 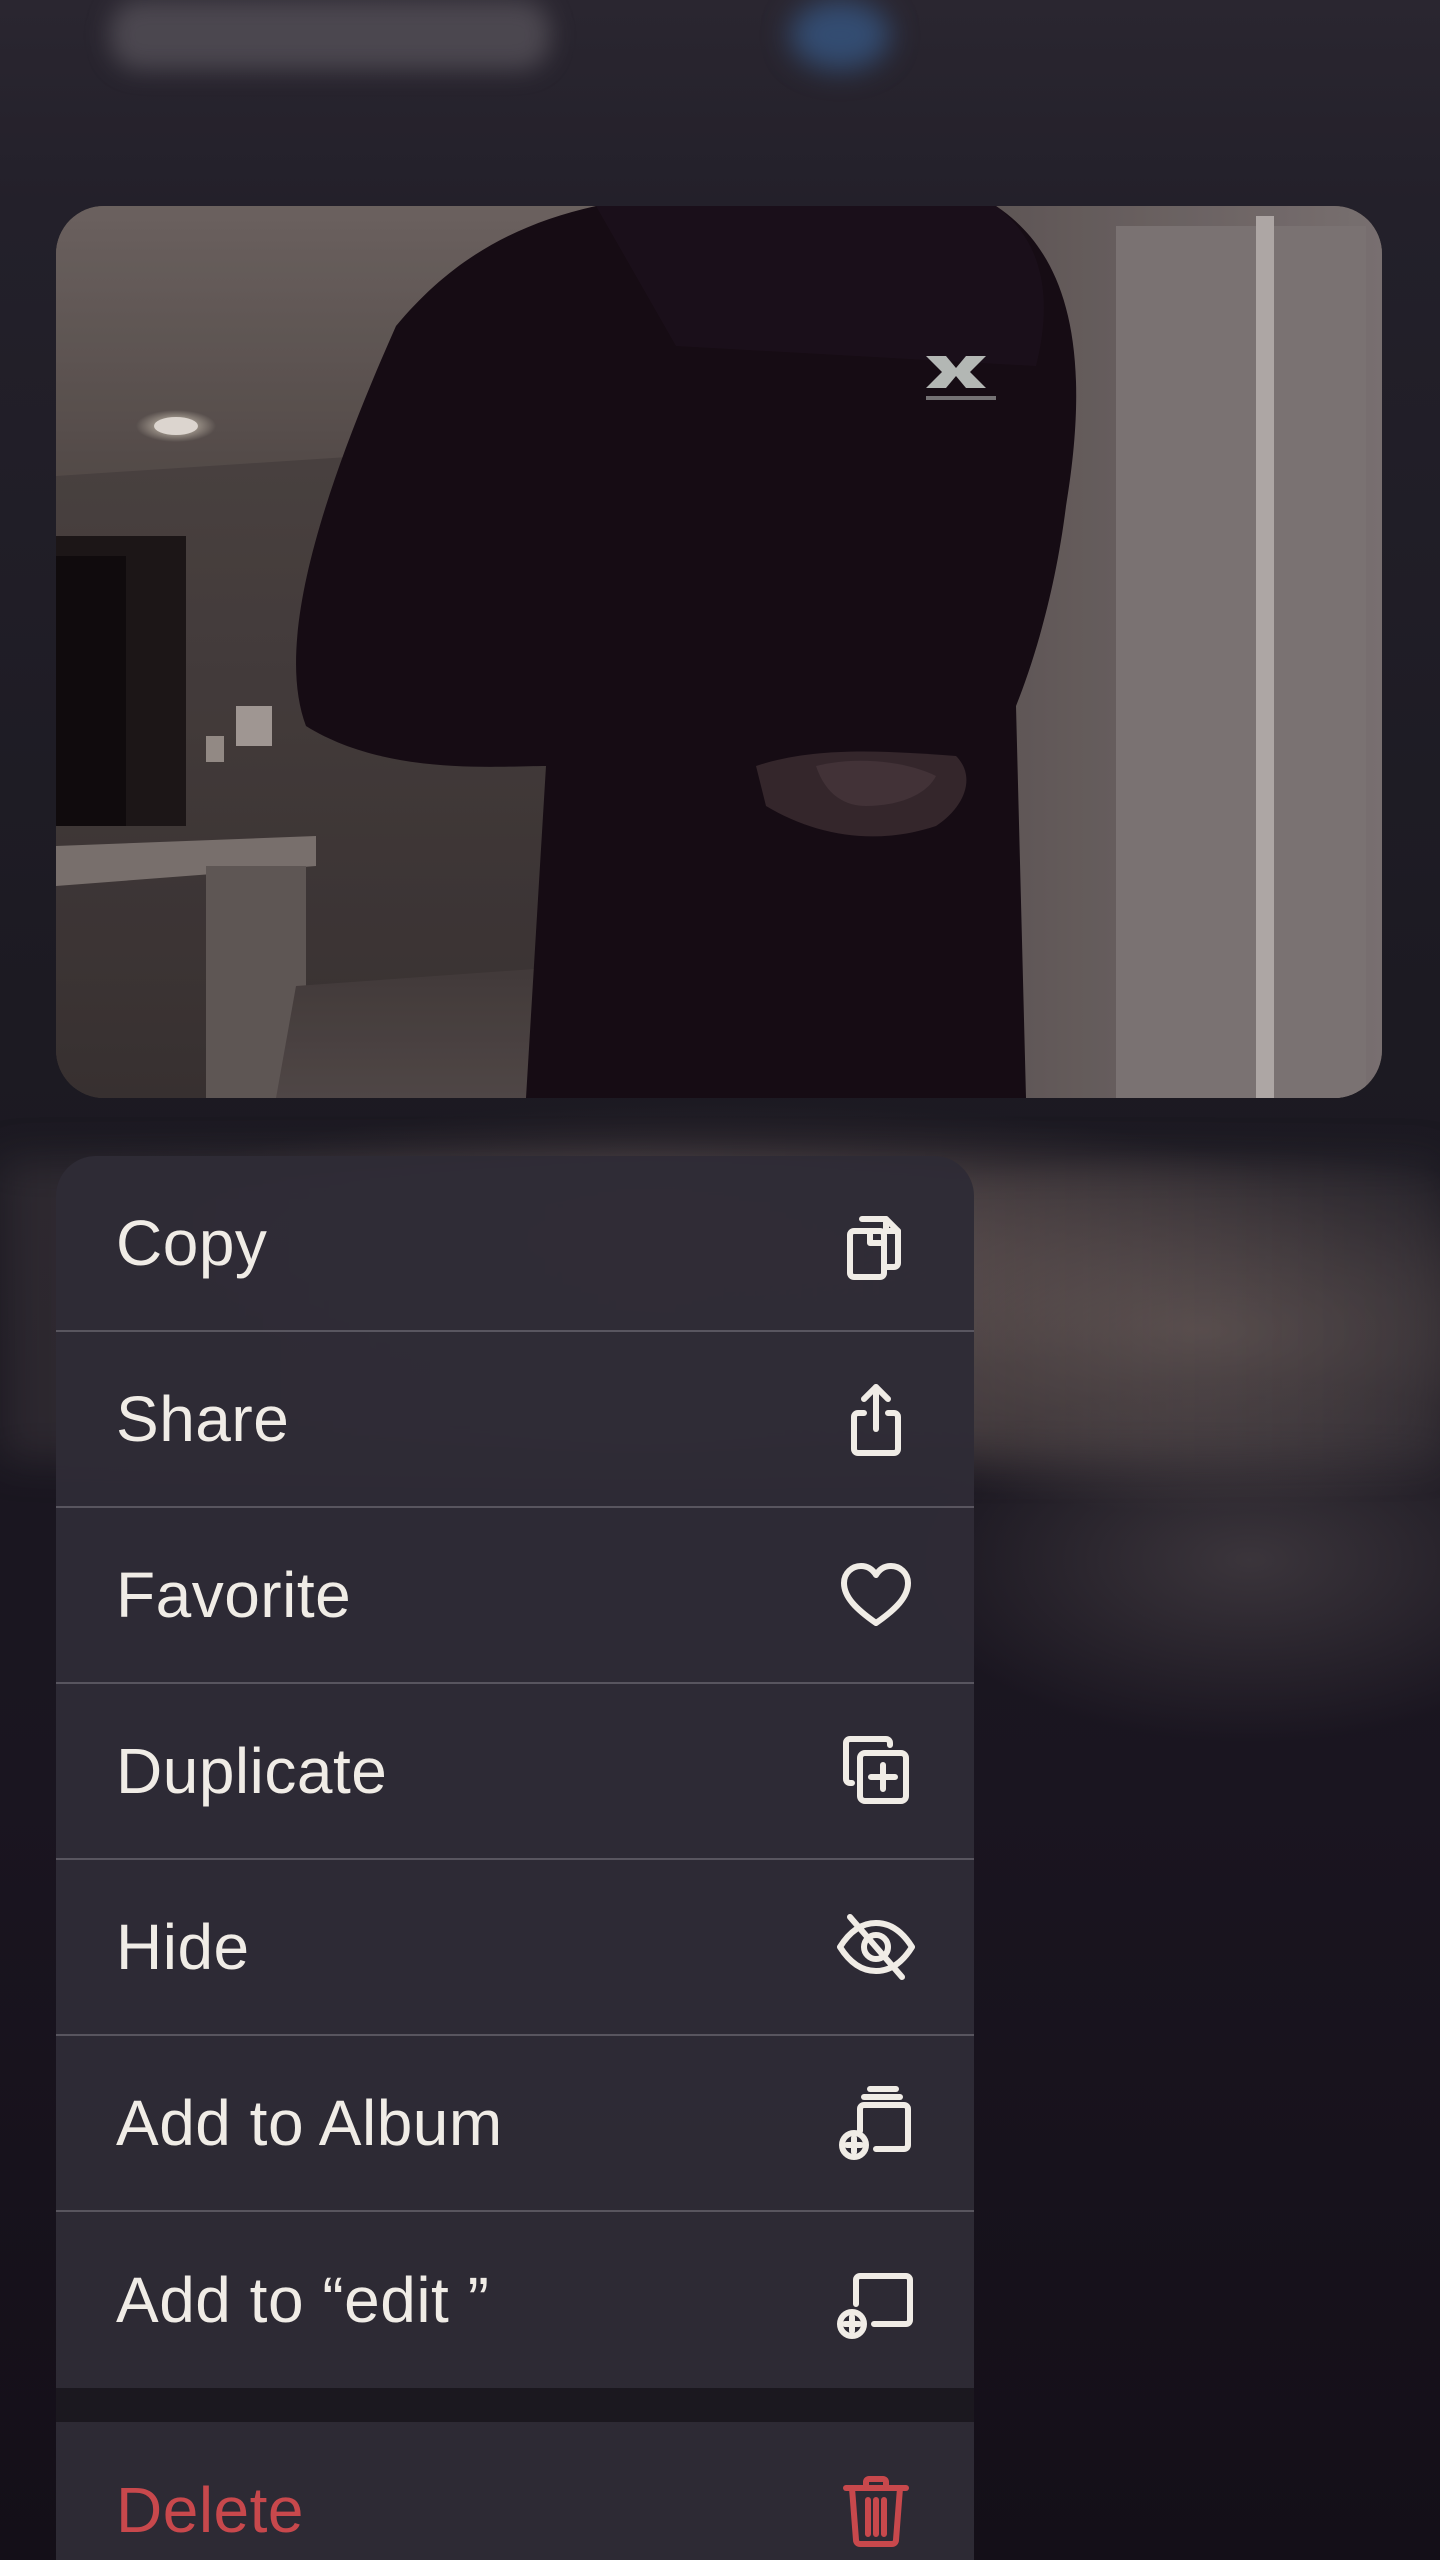 What do you see at coordinates (876, 2123) in the screenshot?
I see `add-to-album-icon` at bounding box center [876, 2123].